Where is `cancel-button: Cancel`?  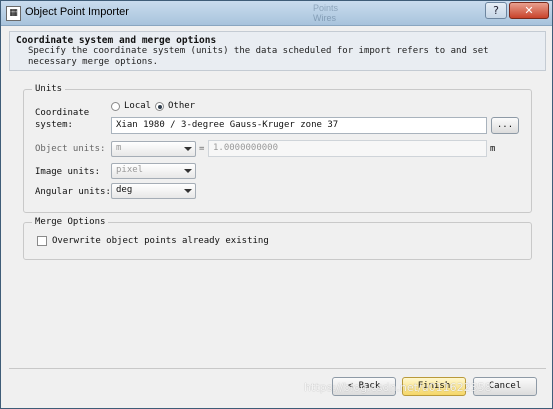 cancel-button: Cancel is located at coordinates (505, 386).